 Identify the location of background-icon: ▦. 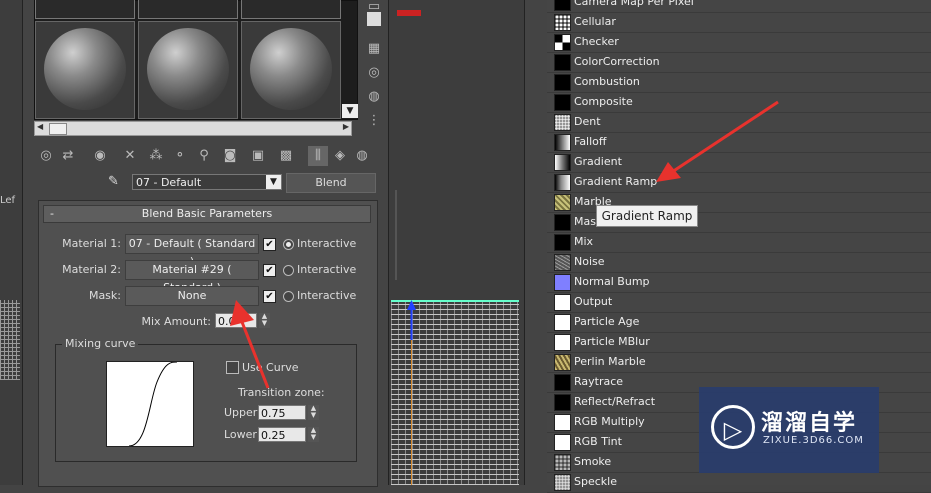
(374, 49).